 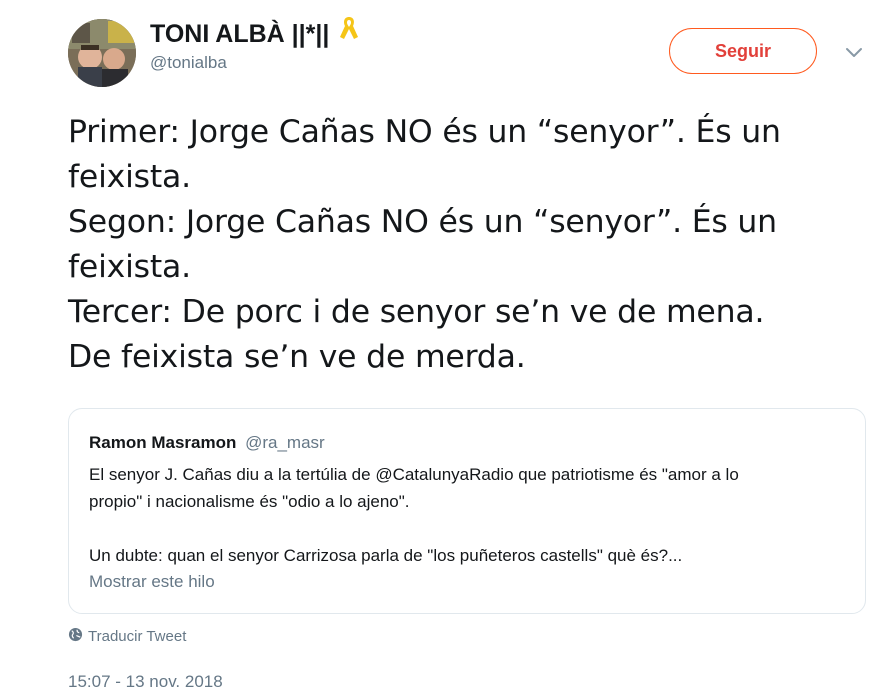 What do you see at coordinates (349, 31) in the screenshot?
I see `yellow-ribbon-icon` at bounding box center [349, 31].